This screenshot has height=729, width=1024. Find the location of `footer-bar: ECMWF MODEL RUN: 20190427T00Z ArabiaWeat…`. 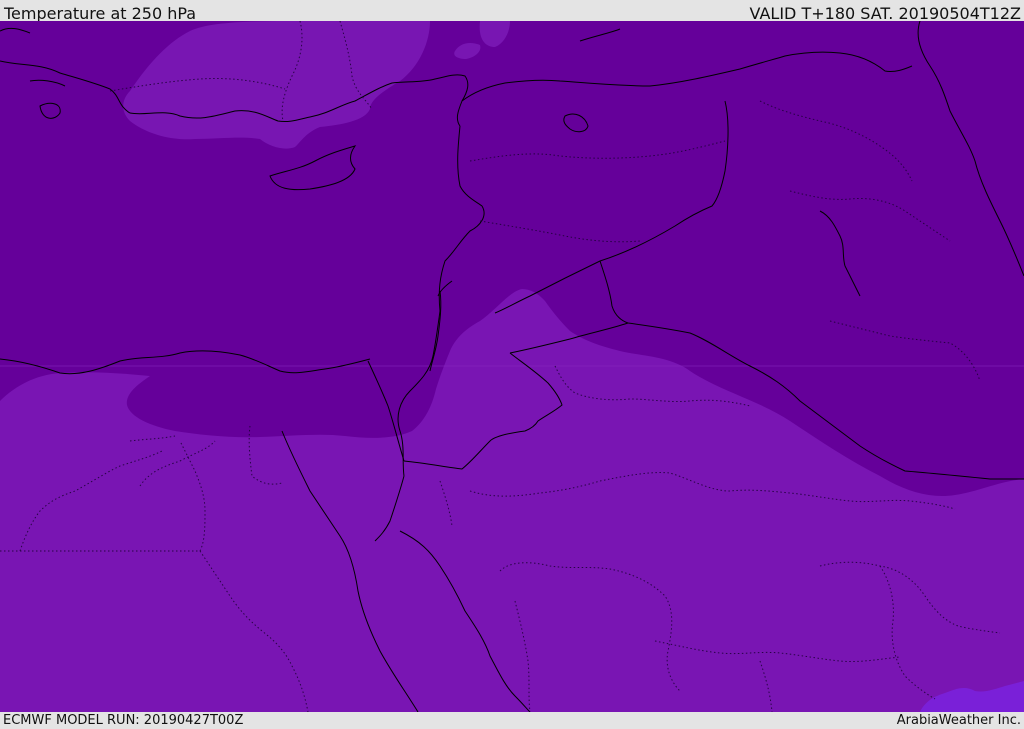

footer-bar: ECMWF MODEL RUN: 20190427T00Z ArabiaWeat… is located at coordinates (512, 720).